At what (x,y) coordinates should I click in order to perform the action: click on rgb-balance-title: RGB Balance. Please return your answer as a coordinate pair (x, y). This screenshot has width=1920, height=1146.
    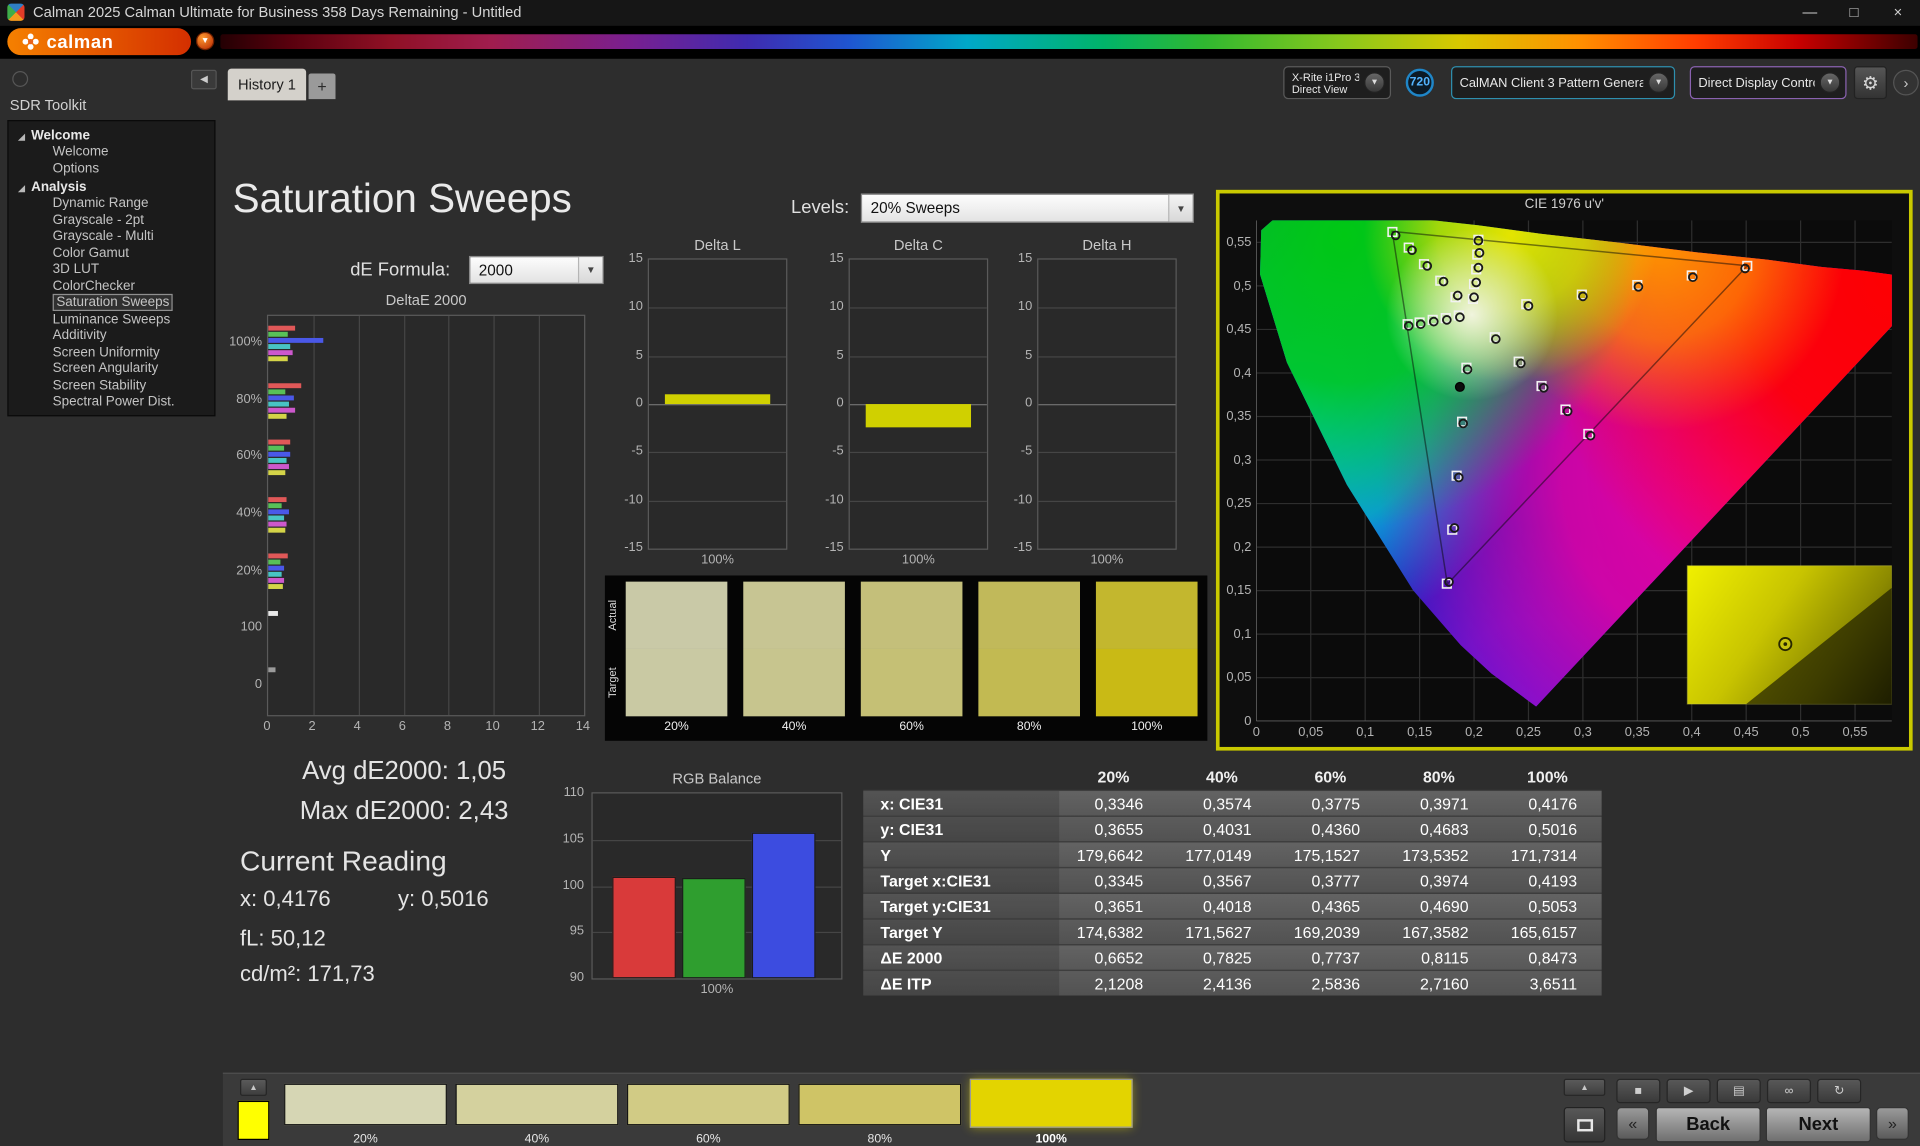
    Looking at the image, I should click on (717, 779).